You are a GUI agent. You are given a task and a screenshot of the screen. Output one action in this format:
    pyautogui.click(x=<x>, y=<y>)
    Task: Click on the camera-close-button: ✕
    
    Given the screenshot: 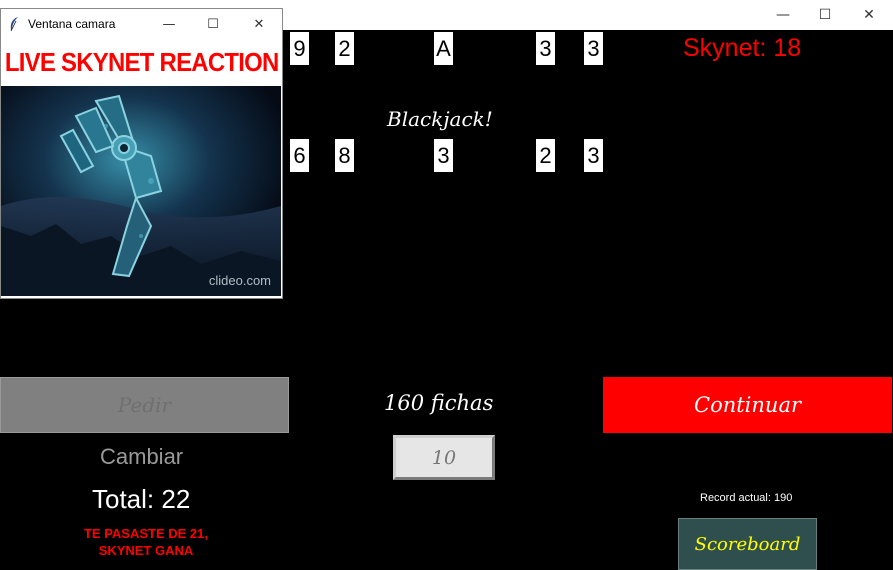 What is the action you would take?
    pyautogui.click(x=259, y=24)
    